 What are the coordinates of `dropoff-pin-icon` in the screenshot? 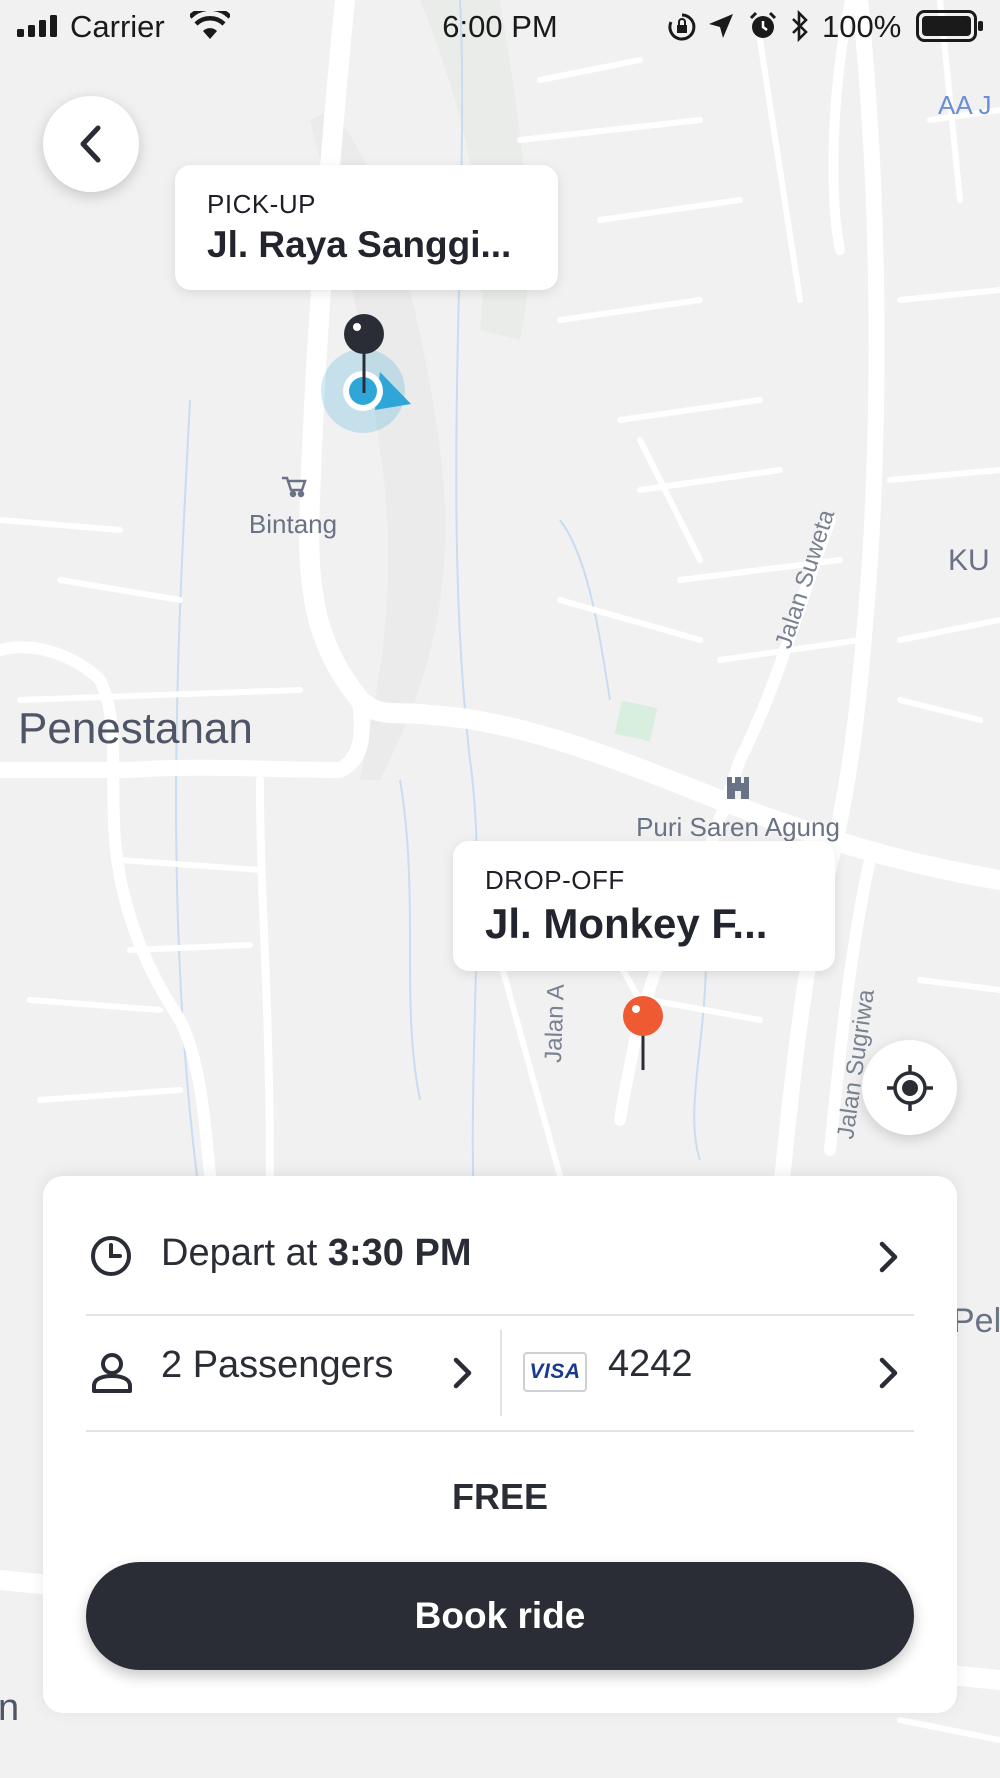 It's located at (643, 1033).